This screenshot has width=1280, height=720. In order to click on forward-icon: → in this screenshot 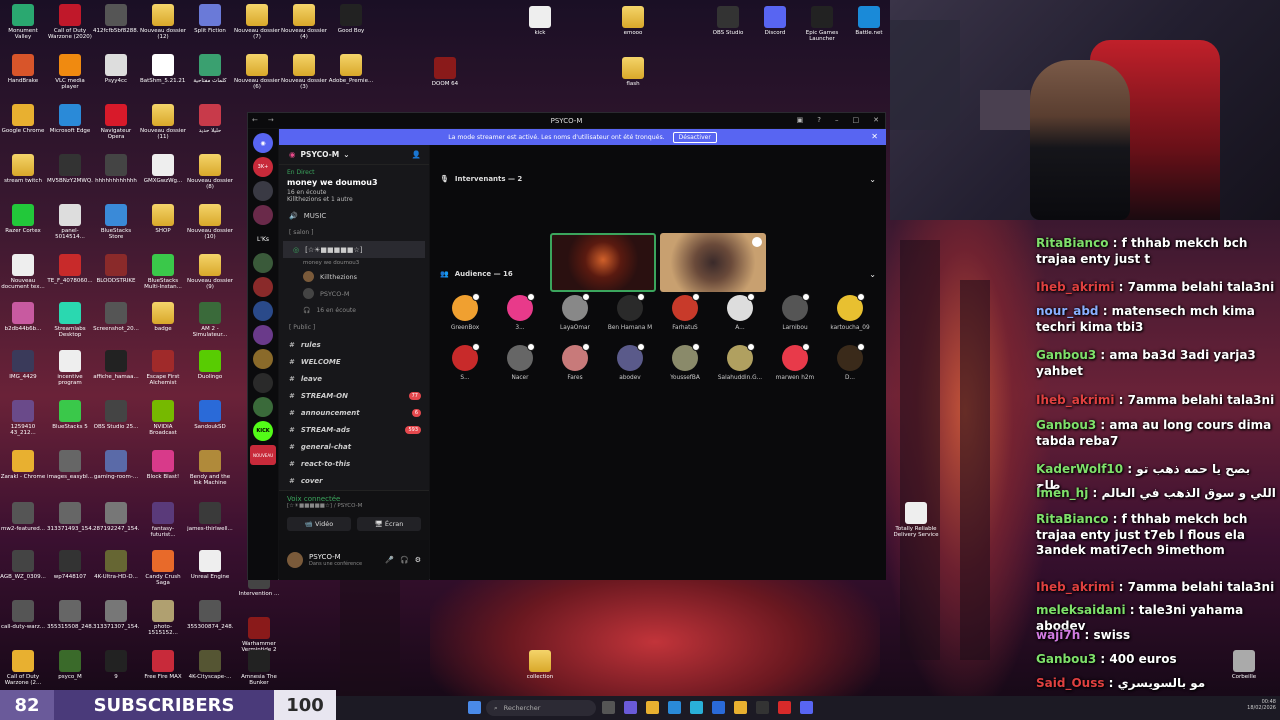, I will do `click(271, 120)`.